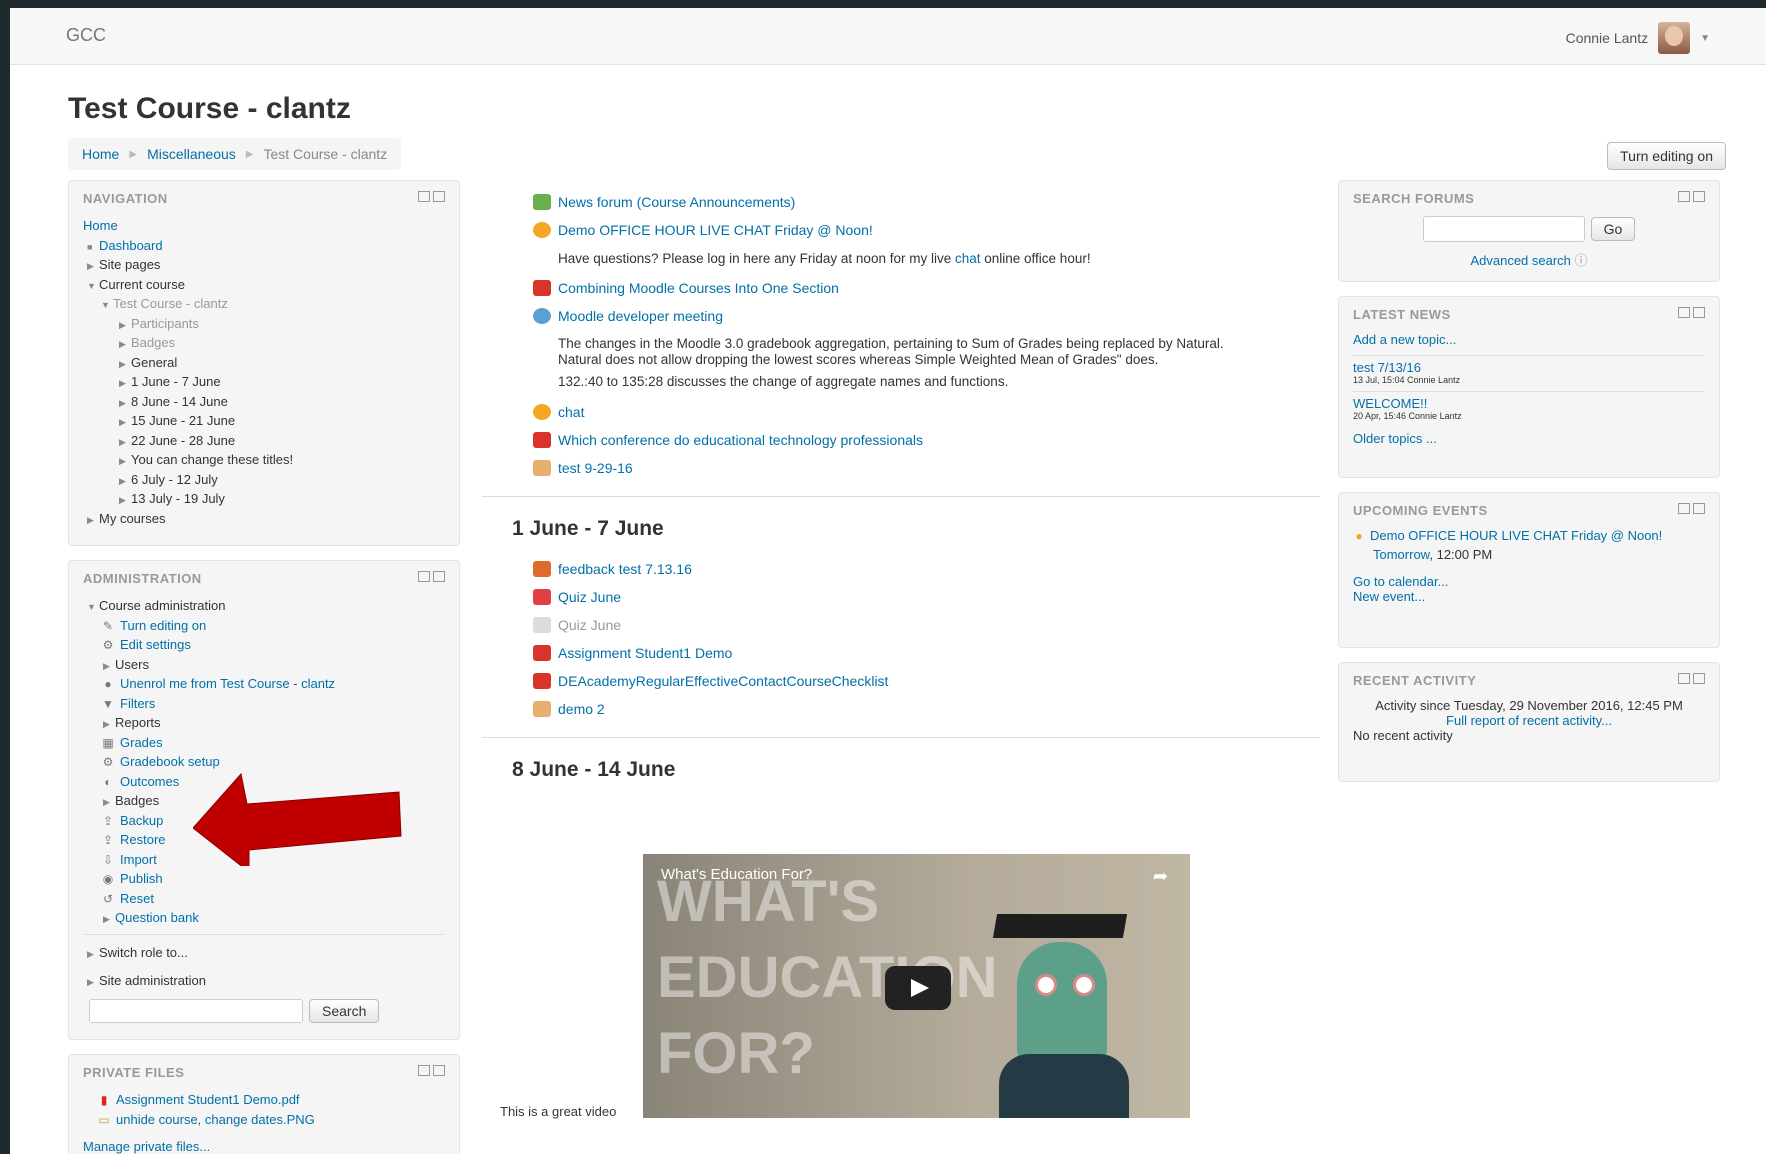 Image resolution: width=1766 pixels, height=1154 pixels. Describe the element at coordinates (640, 316) in the screenshot. I see `activity-link: Moodle developer meeting` at that location.